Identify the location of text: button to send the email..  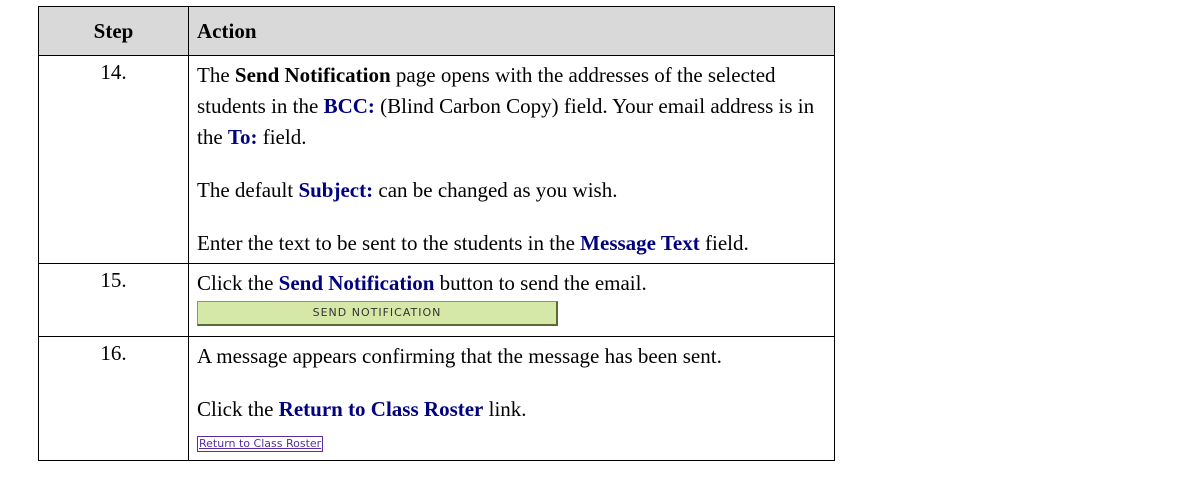
(540, 283).